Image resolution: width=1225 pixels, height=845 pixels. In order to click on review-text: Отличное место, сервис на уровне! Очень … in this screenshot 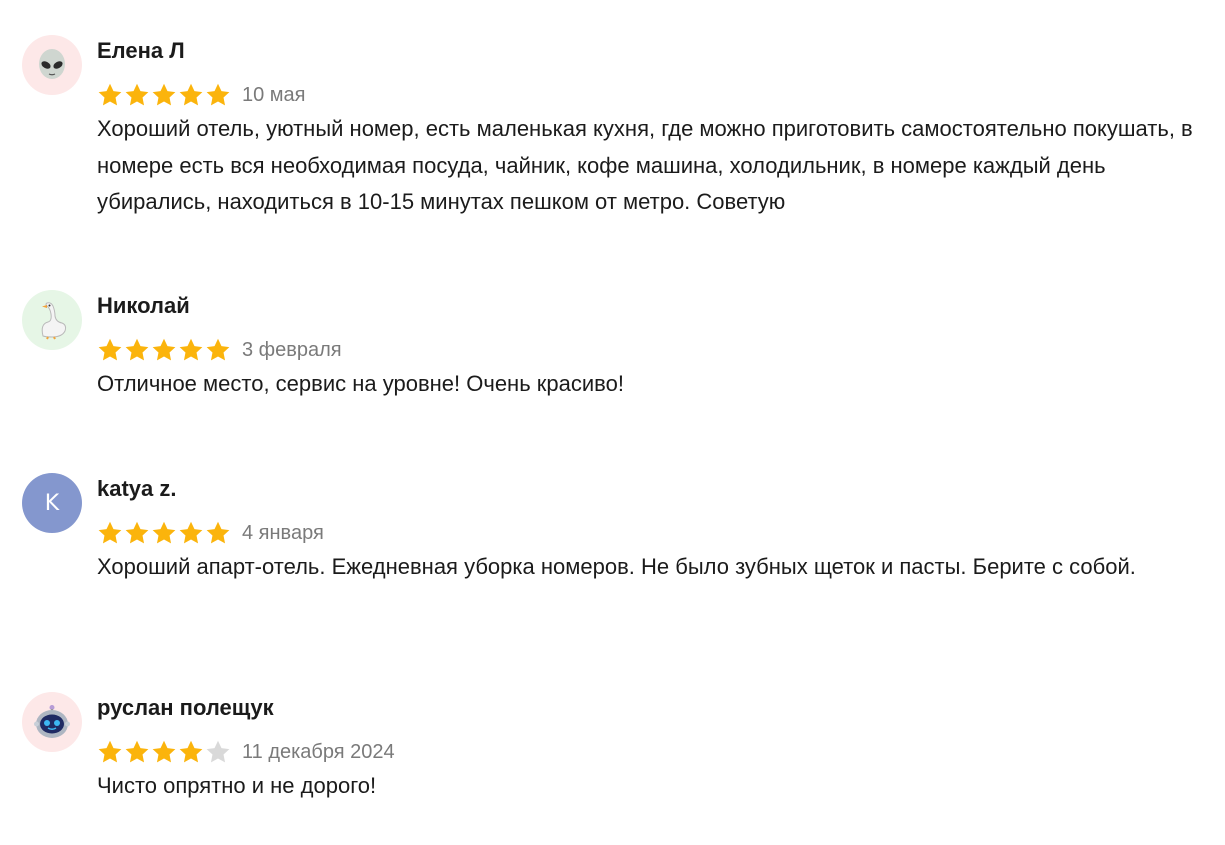, I will do `click(360, 383)`.